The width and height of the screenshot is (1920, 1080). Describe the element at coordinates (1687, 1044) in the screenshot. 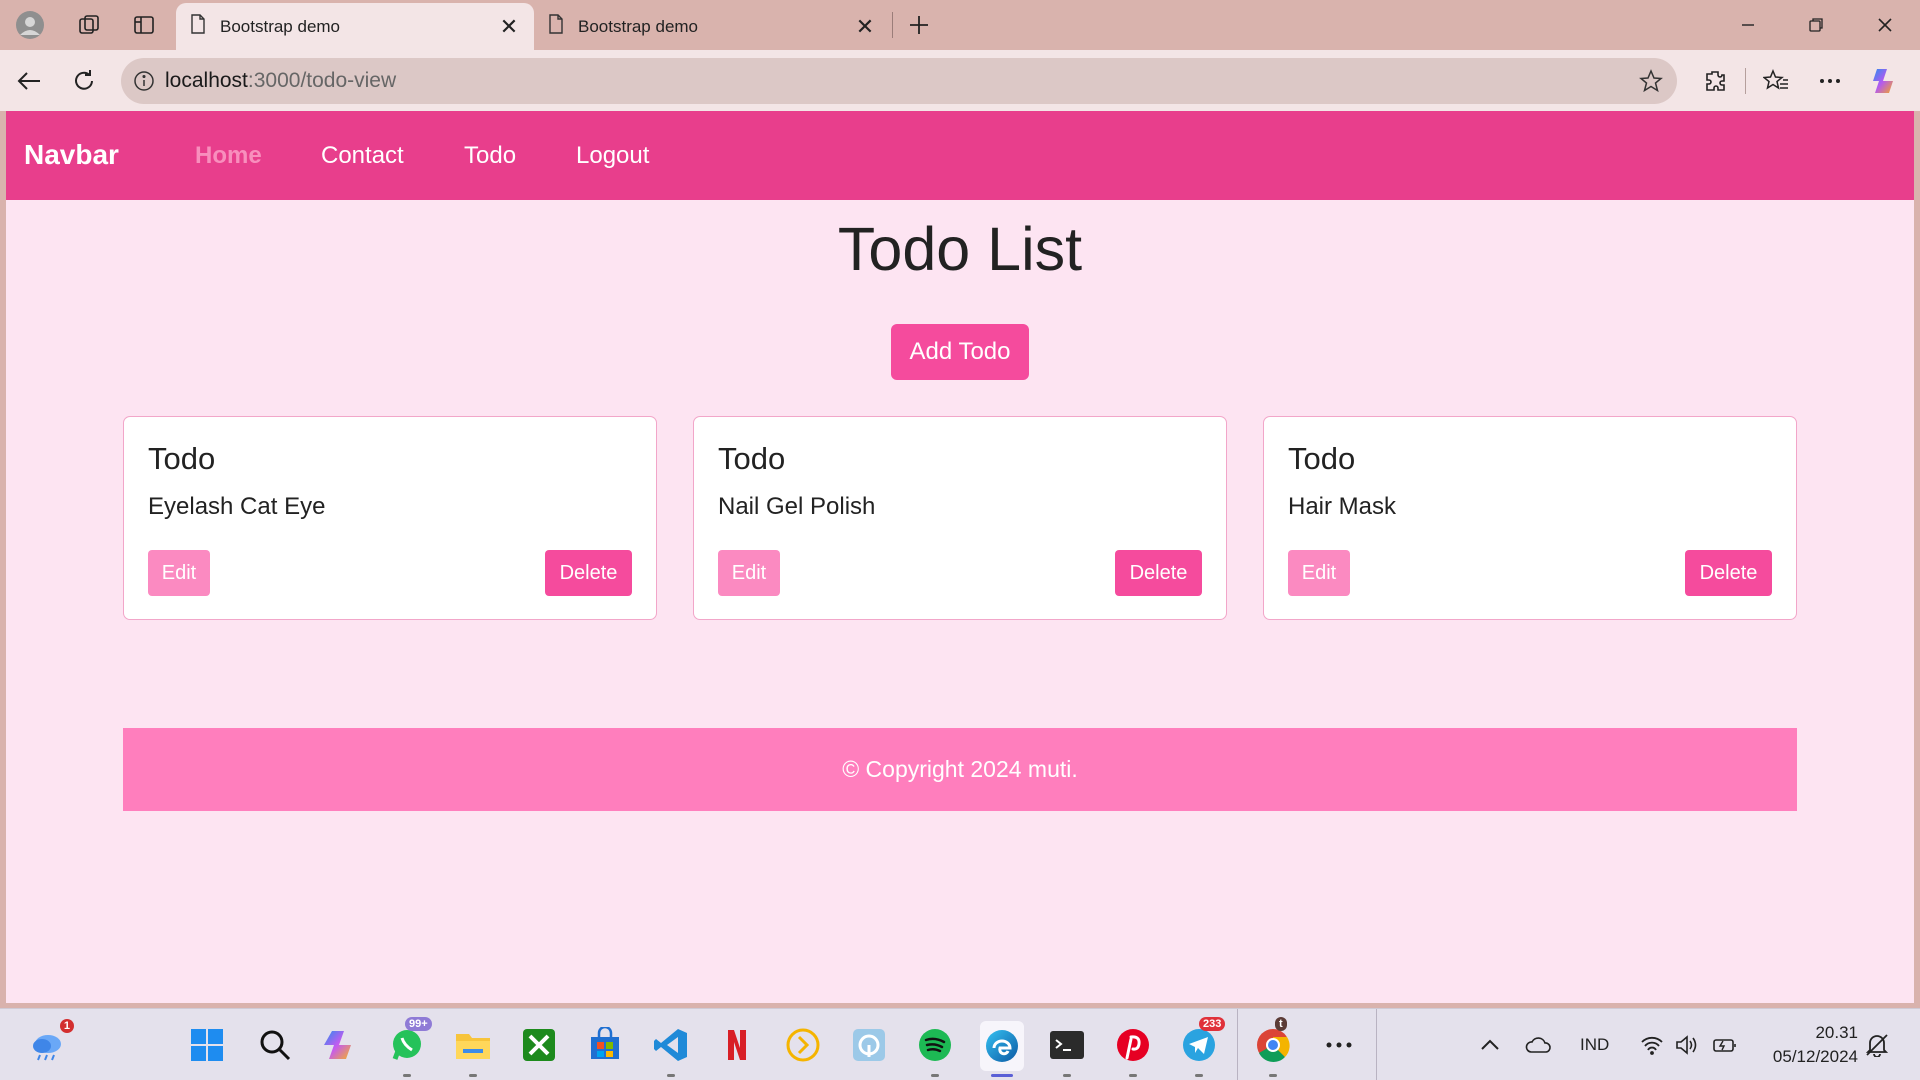

I see `volume-icon` at that location.